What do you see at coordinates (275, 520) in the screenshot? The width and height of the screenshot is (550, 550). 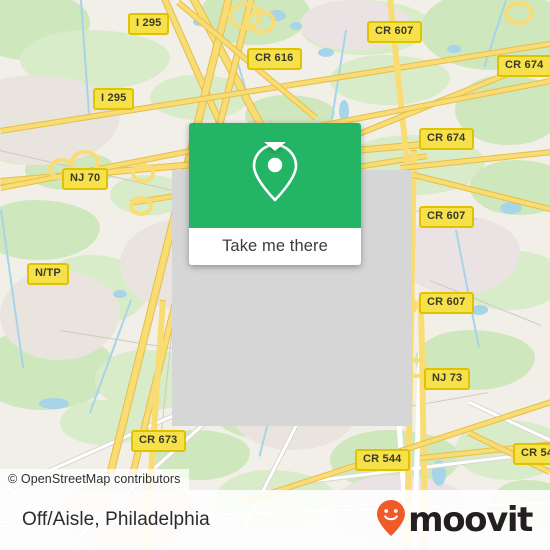 I see `footer-bar: Off/Aisle, Philadelphia moovit` at bounding box center [275, 520].